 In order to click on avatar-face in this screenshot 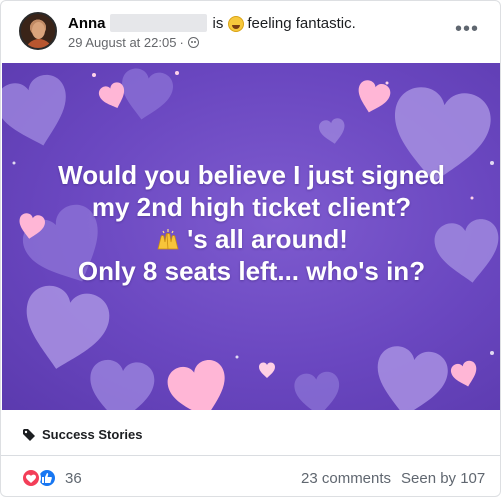, I will do `click(38, 30)`.